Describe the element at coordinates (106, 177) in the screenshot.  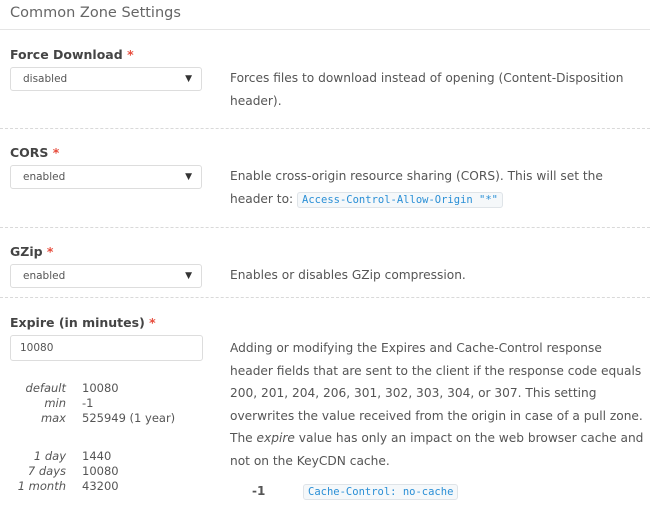
I see `cors-select: enabled ▼` at that location.